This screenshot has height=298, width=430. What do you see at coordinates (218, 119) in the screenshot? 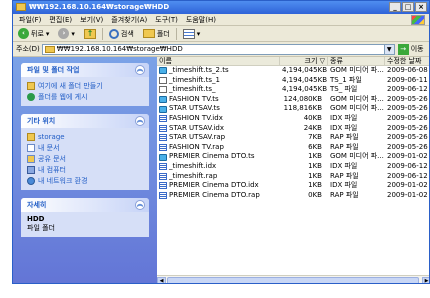
I see `file-name-cell: FASHION TV.idx` at bounding box center [218, 119].